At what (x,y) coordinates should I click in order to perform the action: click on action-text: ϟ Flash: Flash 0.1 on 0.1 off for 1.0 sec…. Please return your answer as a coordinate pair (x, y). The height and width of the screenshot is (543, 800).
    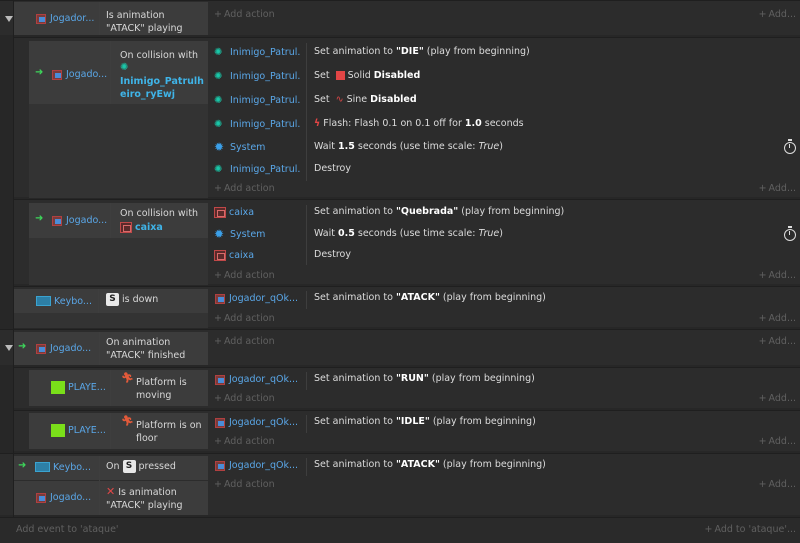
    Looking at the image, I should click on (419, 123).